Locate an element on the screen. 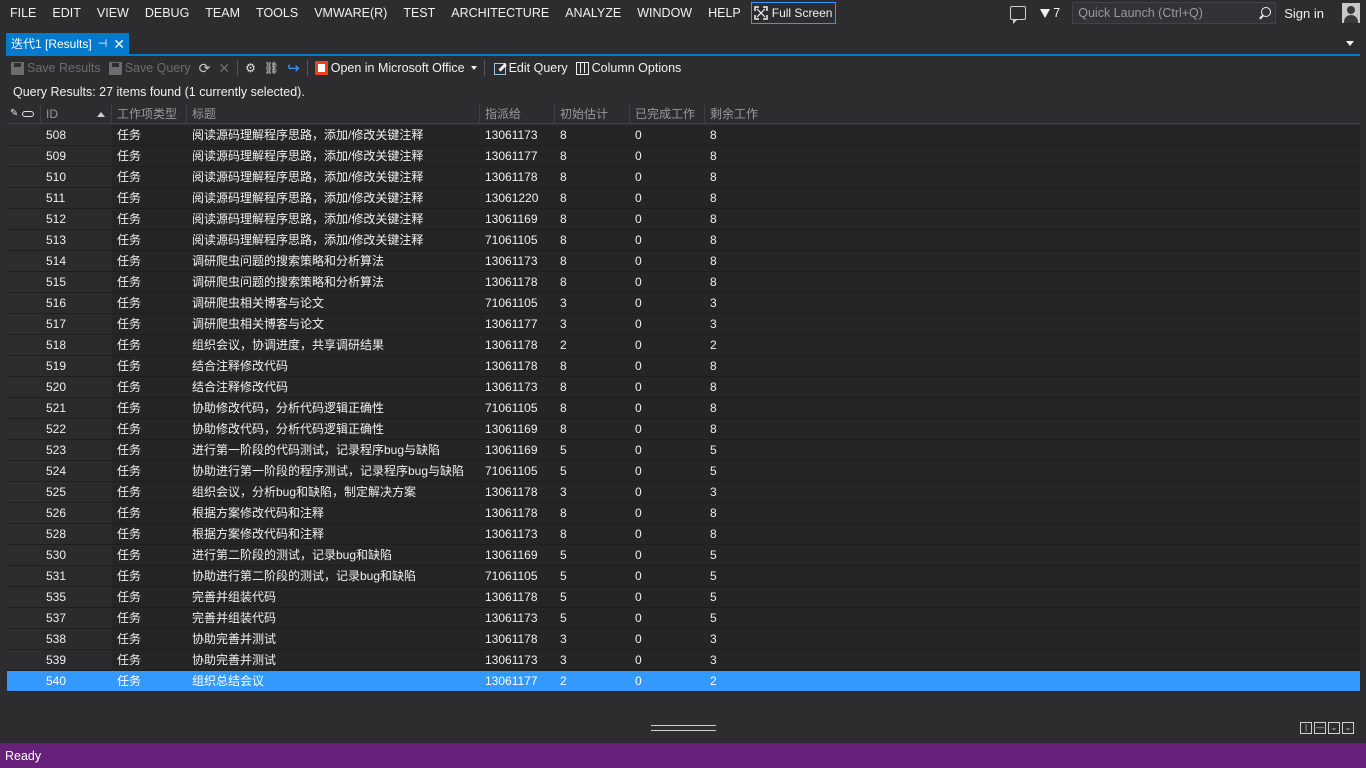  quick-launch-box is located at coordinates (1174, 13).